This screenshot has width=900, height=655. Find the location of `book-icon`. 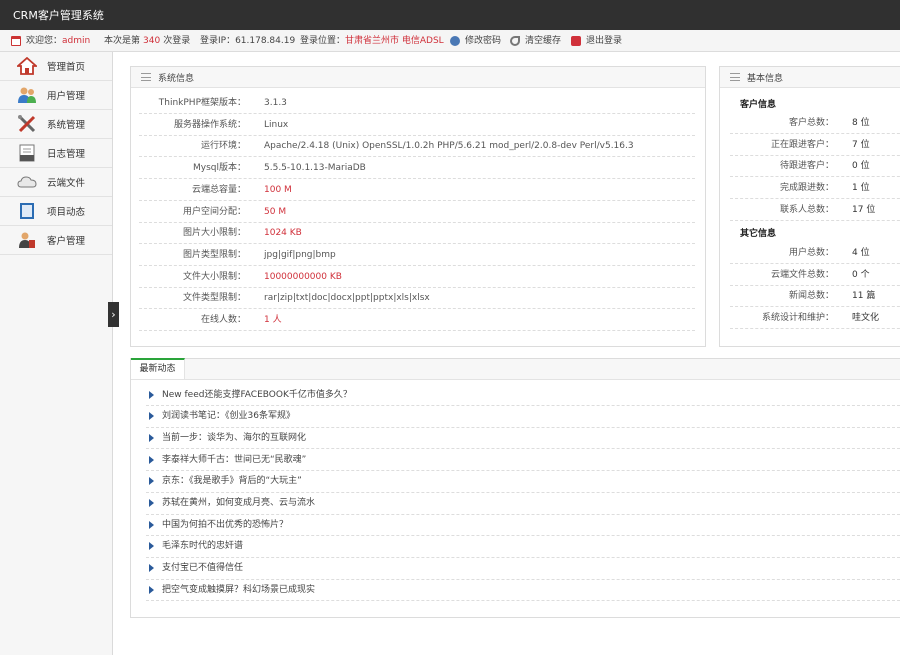

book-icon is located at coordinates (27, 211).